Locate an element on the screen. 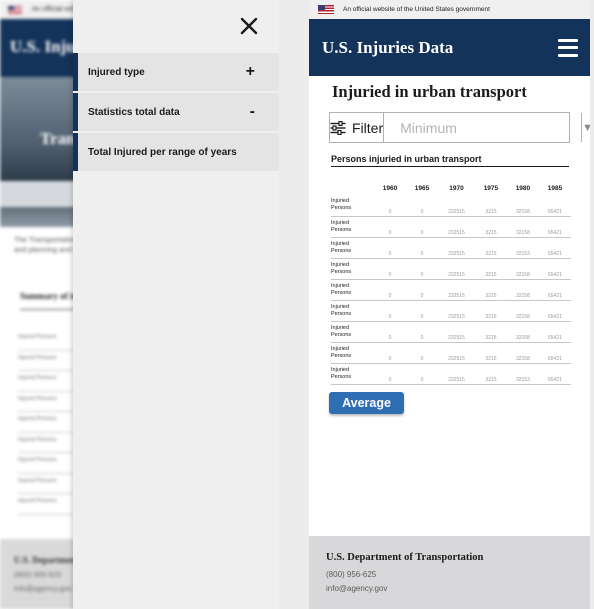  minus-icon: - is located at coordinates (252, 112).